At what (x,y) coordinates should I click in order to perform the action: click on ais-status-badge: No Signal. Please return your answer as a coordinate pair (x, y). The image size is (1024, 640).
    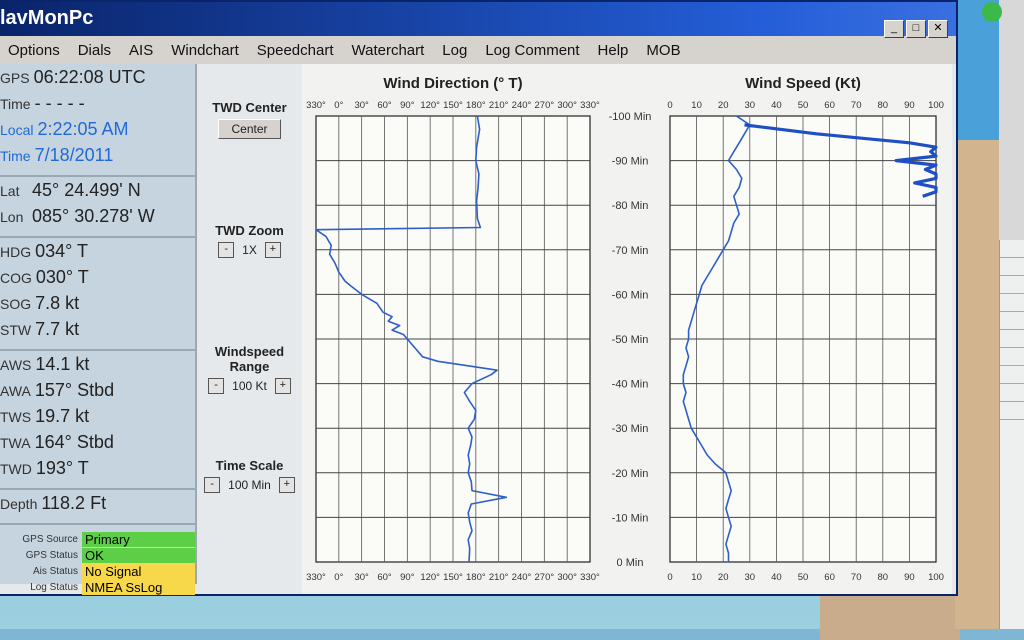
    Looking at the image, I should click on (138, 571).